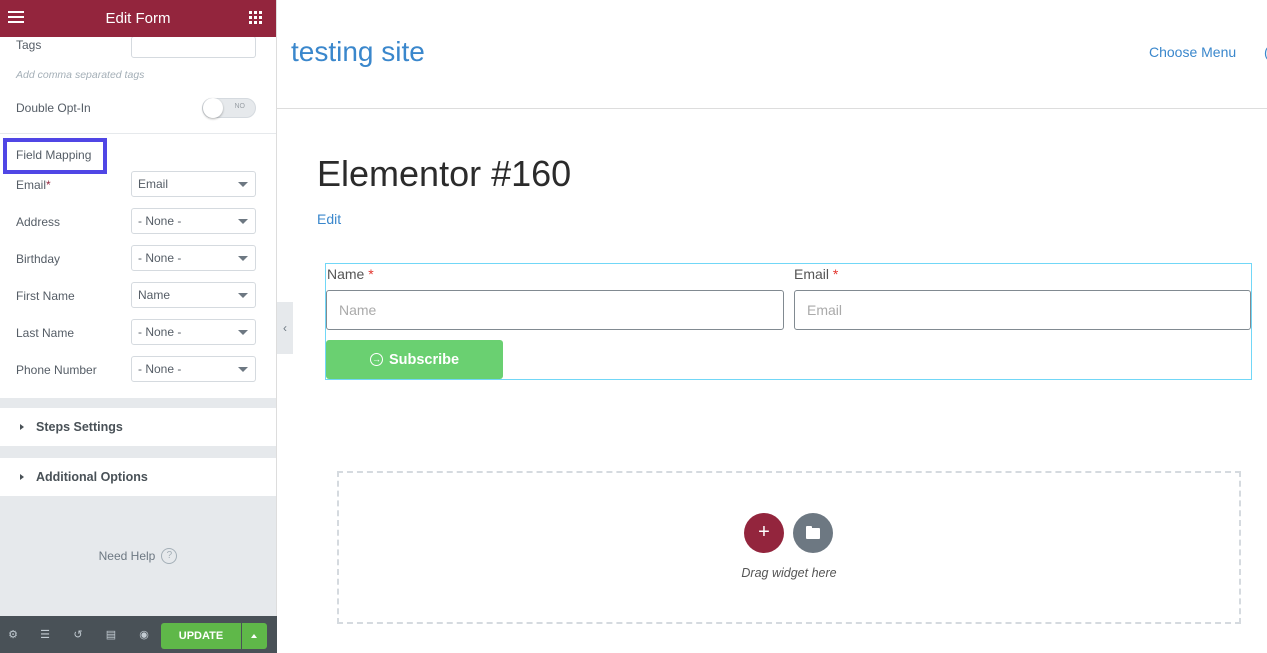 Image resolution: width=1267 pixels, height=653 pixels. What do you see at coordinates (38, 222) in the screenshot?
I see `mapping-label-address: Address` at bounding box center [38, 222].